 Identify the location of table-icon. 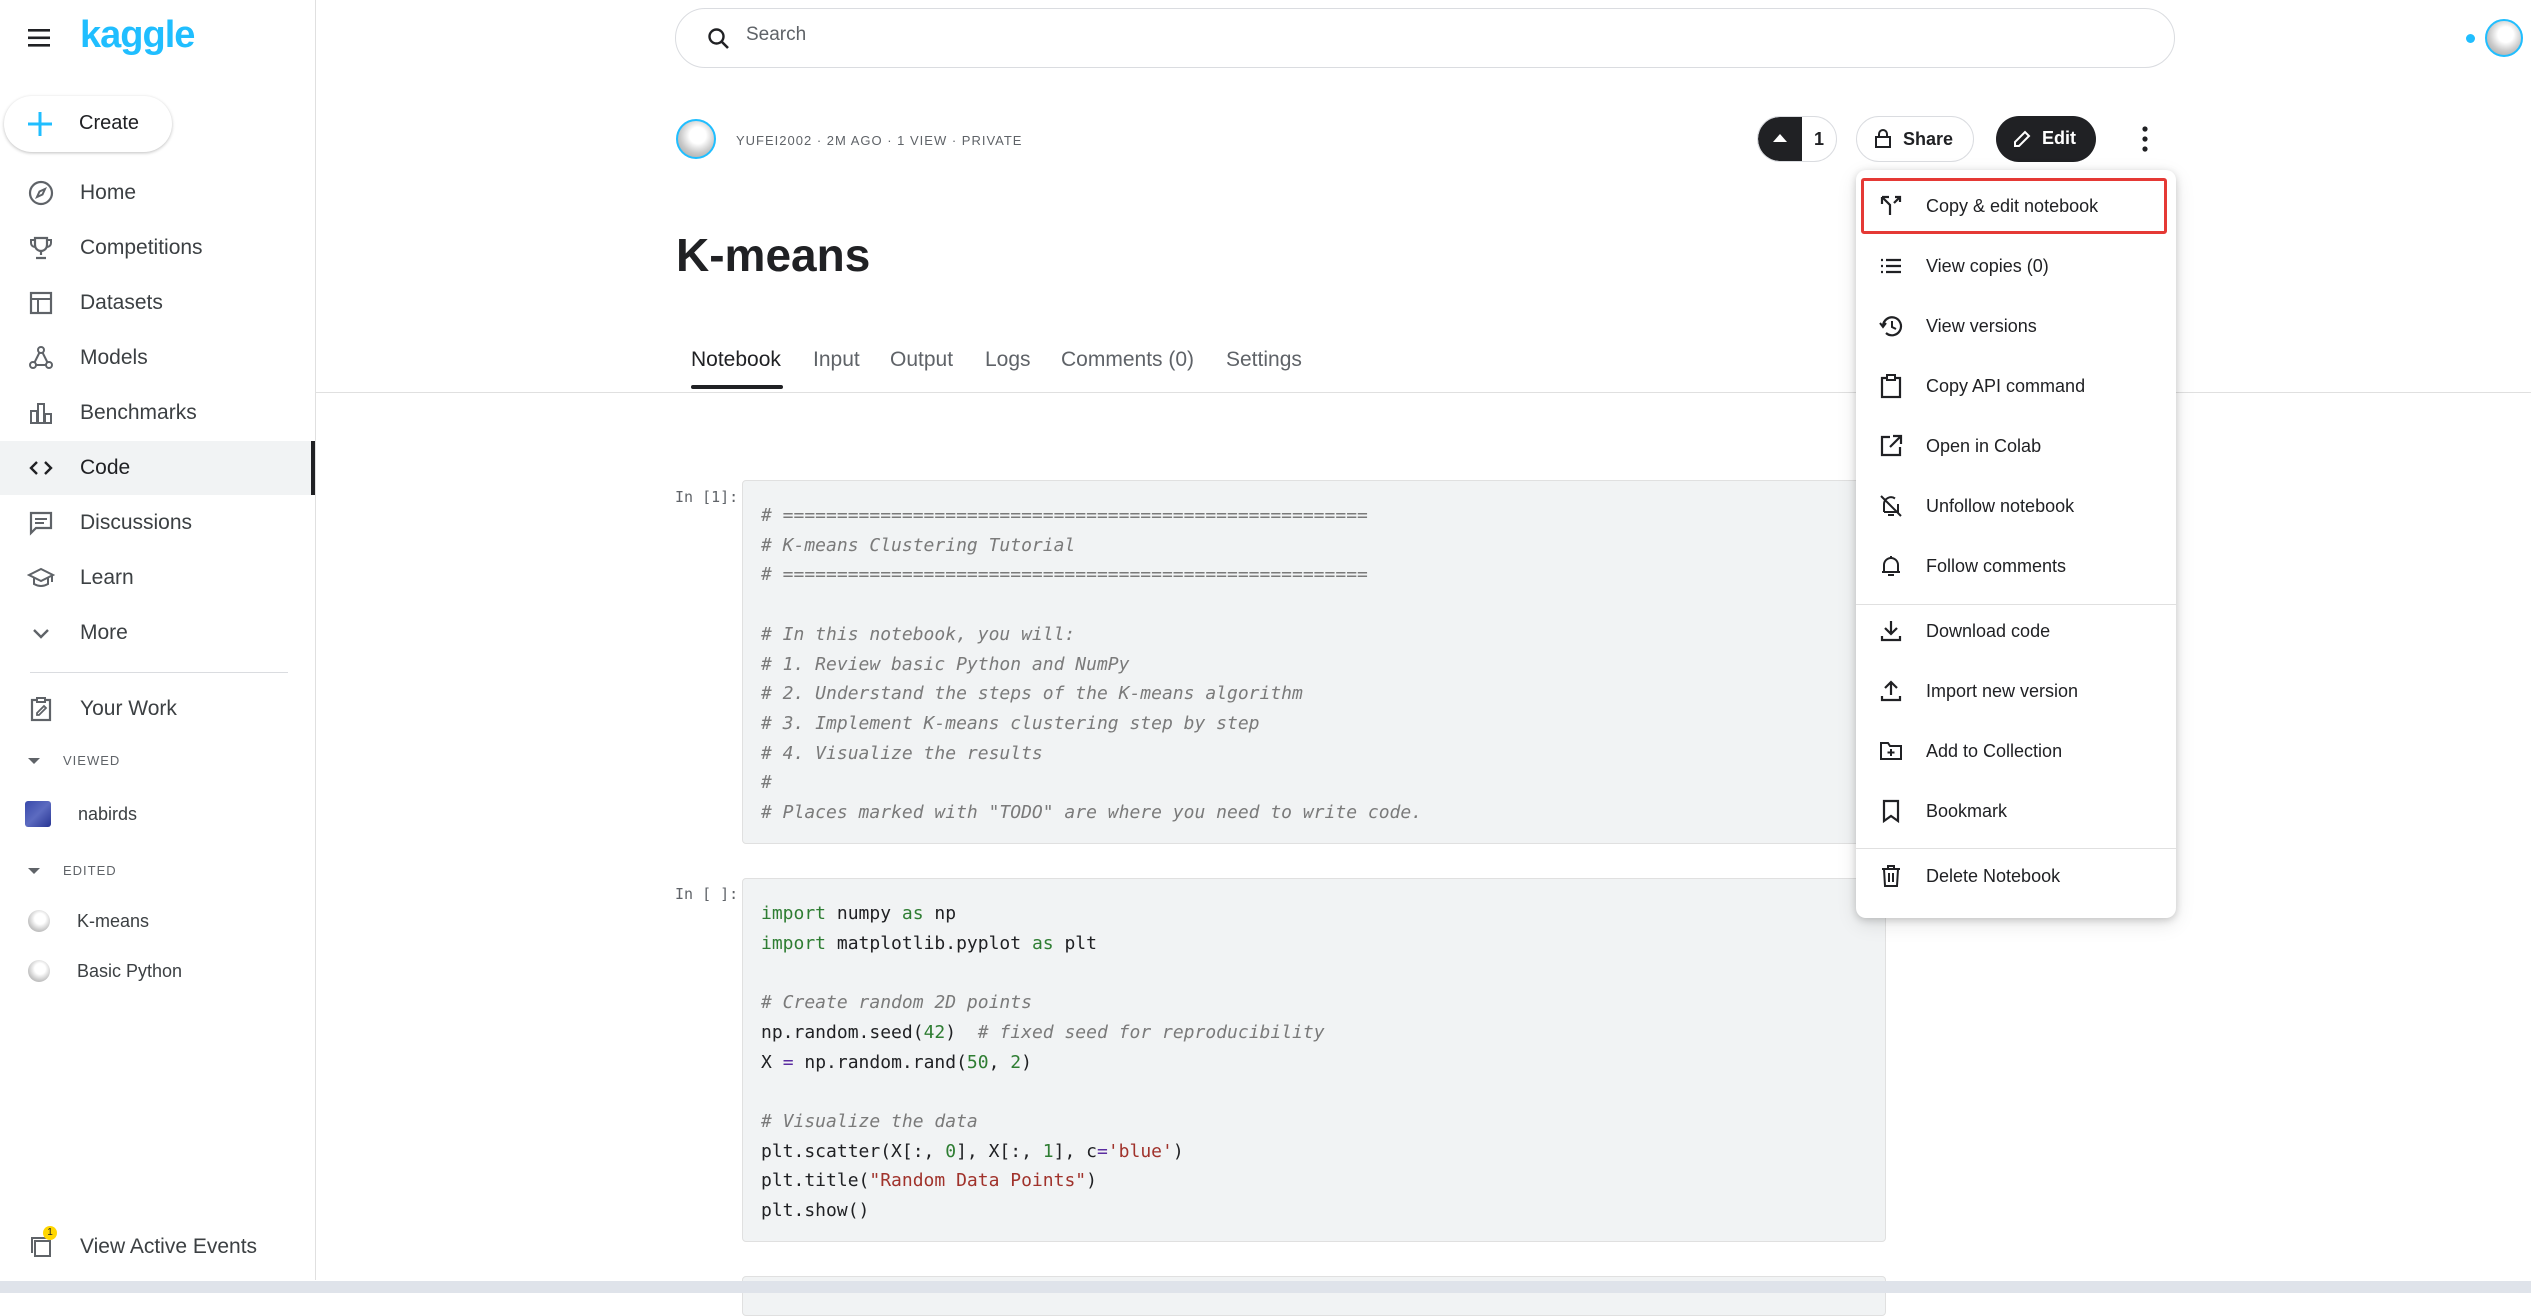
(41, 303).